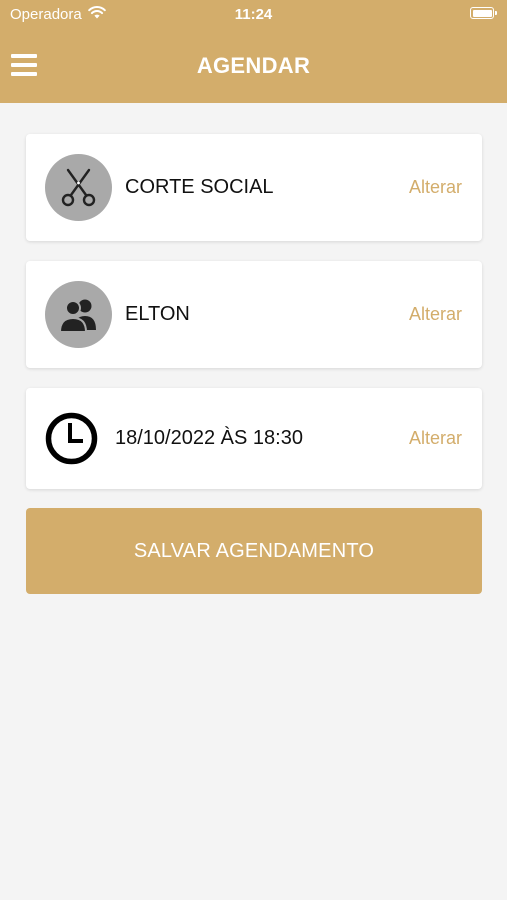 This screenshot has width=507, height=900. Describe the element at coordinates (253, 51) in the screenshot. I see `app-header: Operadora 11:24 AGENDAR` at that location.